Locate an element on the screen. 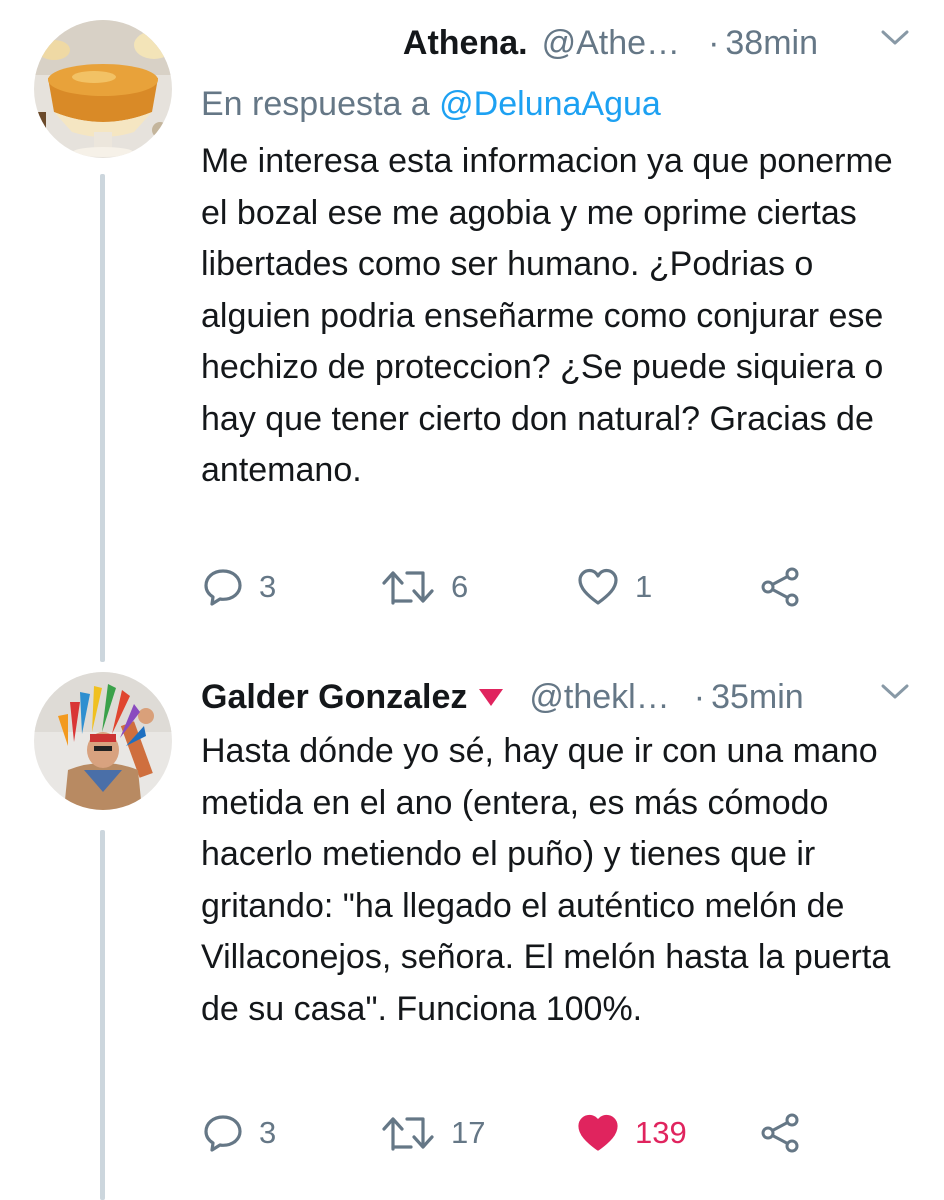 Image resolution: width=944 pixels, height=1200 pixels. retweet-button: 17 is located at coordinates (433, 1133).